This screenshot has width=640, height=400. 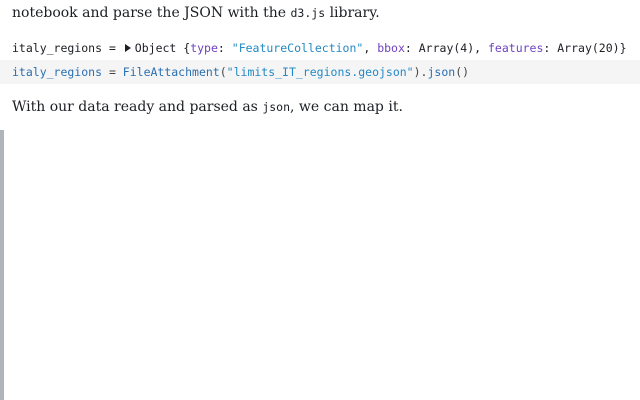 I want to click on input-call: (), so click(x=462, y=72).